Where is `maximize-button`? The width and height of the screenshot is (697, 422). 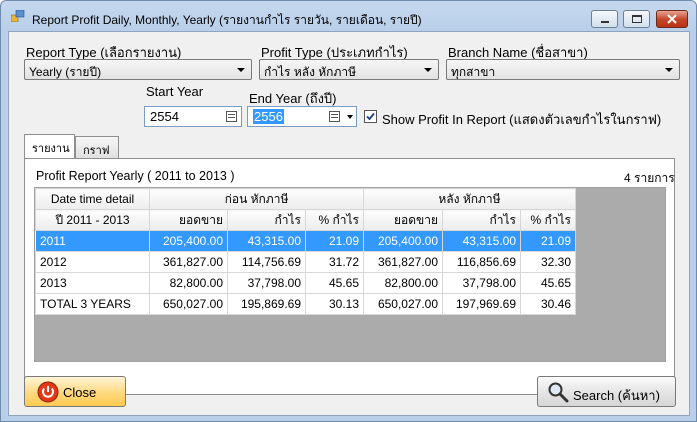 maximize-button is located at coordinates (636, 19).